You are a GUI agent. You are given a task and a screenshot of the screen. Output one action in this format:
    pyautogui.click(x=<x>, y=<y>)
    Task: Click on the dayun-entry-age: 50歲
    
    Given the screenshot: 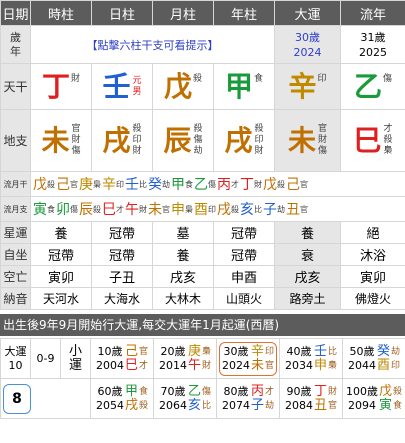 What is the action you would take?
    pyautogui.click(x=362, y=351)
    